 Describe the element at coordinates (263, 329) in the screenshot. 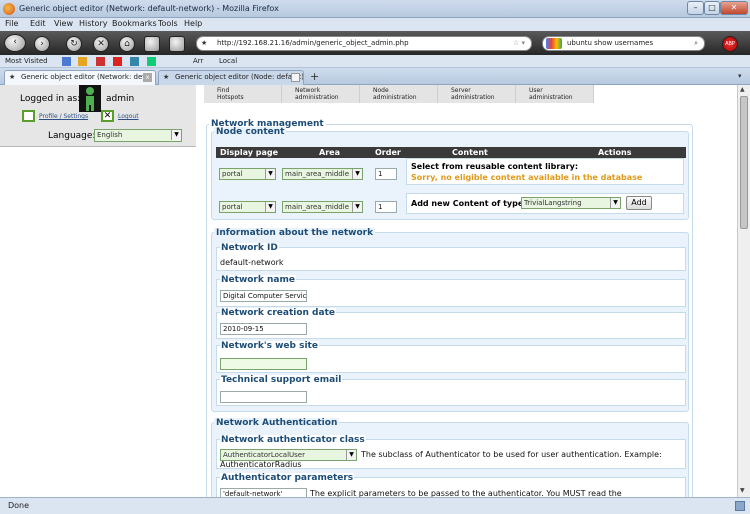

I see `creation-date-input: 2010-09-15` at that location.